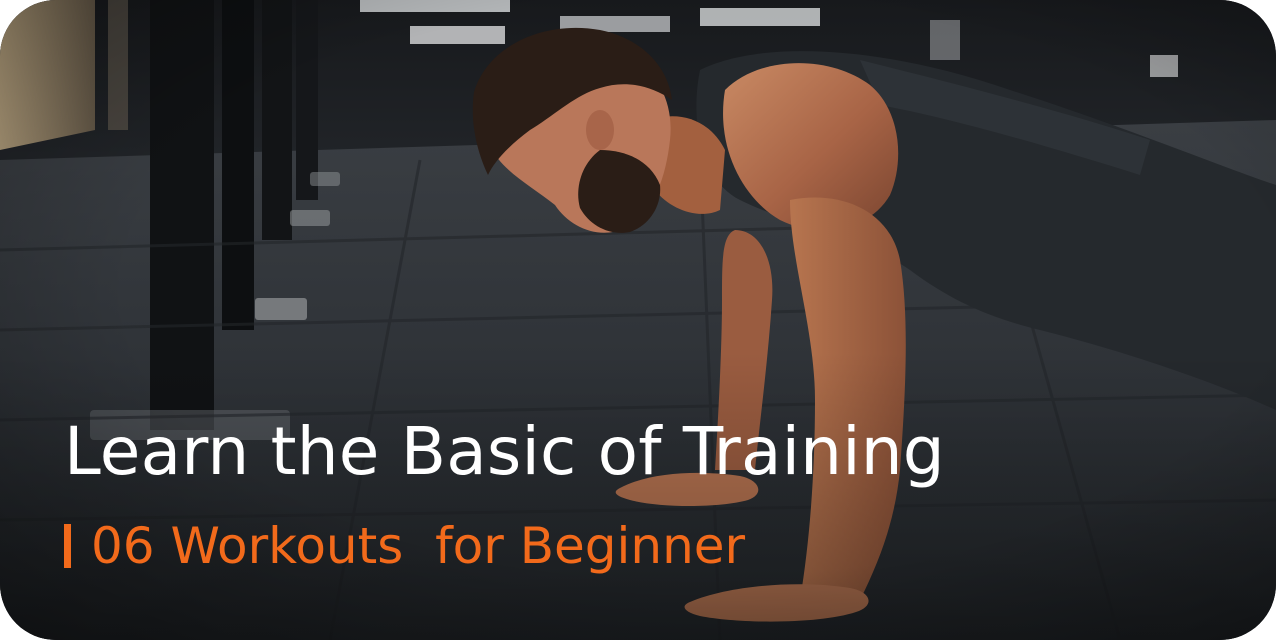 The width and height of the screenshot is (1276, 640). Describe the element at coordinates (418, 546) in the screenshot. I see `workout-count-label: 06 Workouts for Beginner` at that location.